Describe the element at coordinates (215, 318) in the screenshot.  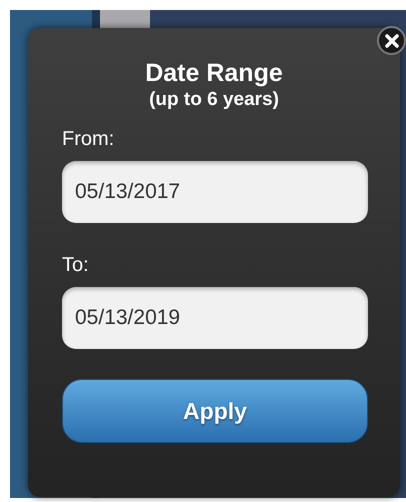
I see `date-field: 05/13/2019` at that location.